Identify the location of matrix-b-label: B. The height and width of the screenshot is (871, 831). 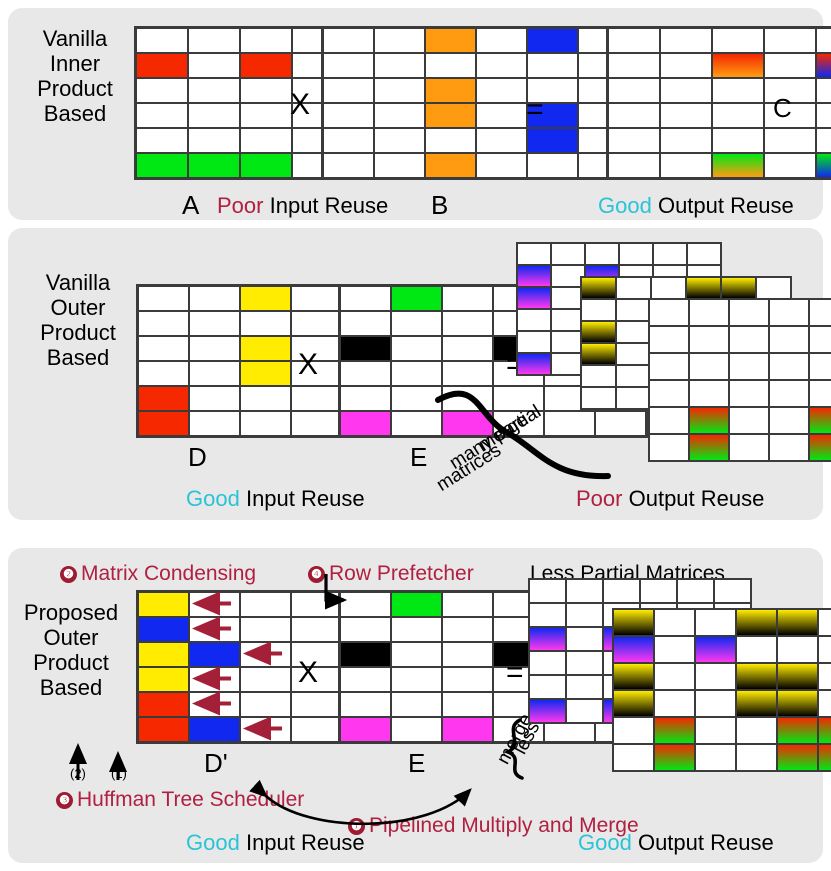
(440, 205).